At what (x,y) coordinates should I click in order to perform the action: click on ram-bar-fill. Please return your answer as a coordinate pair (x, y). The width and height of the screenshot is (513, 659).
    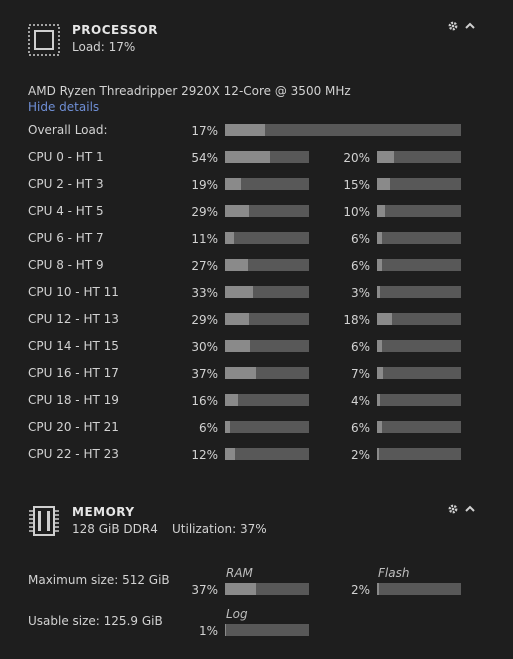
    Looking at the image, I should click on (241, 589).